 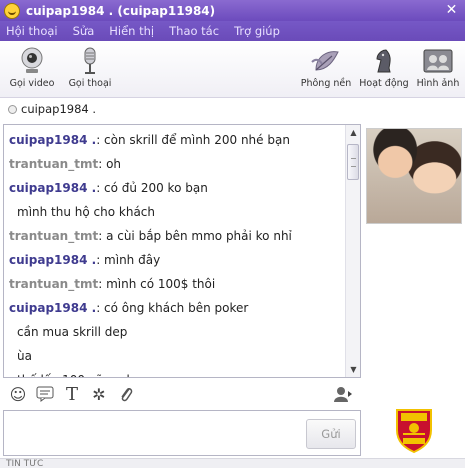 I want to click on message-text: có ông khách bên poker, so click(x=176, y=308).